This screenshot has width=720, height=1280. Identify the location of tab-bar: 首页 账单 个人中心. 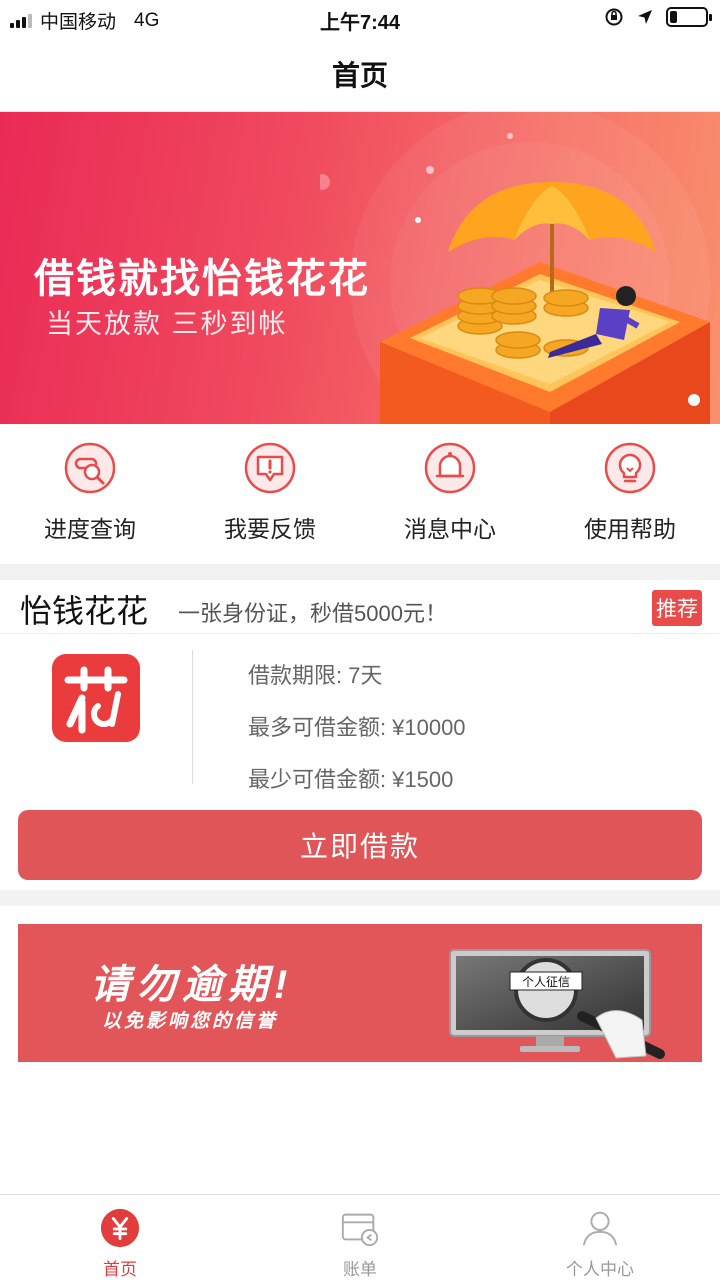
(360, 1237).